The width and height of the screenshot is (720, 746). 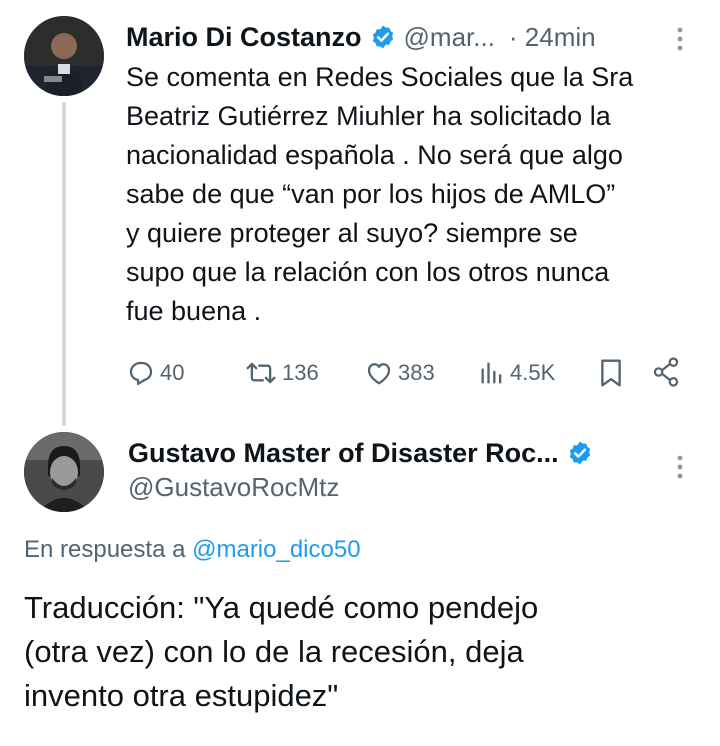 What do you see at coordinates (416, 372) in the screenshot?
I see `like-count: 383` at bounding box center [416, 372].